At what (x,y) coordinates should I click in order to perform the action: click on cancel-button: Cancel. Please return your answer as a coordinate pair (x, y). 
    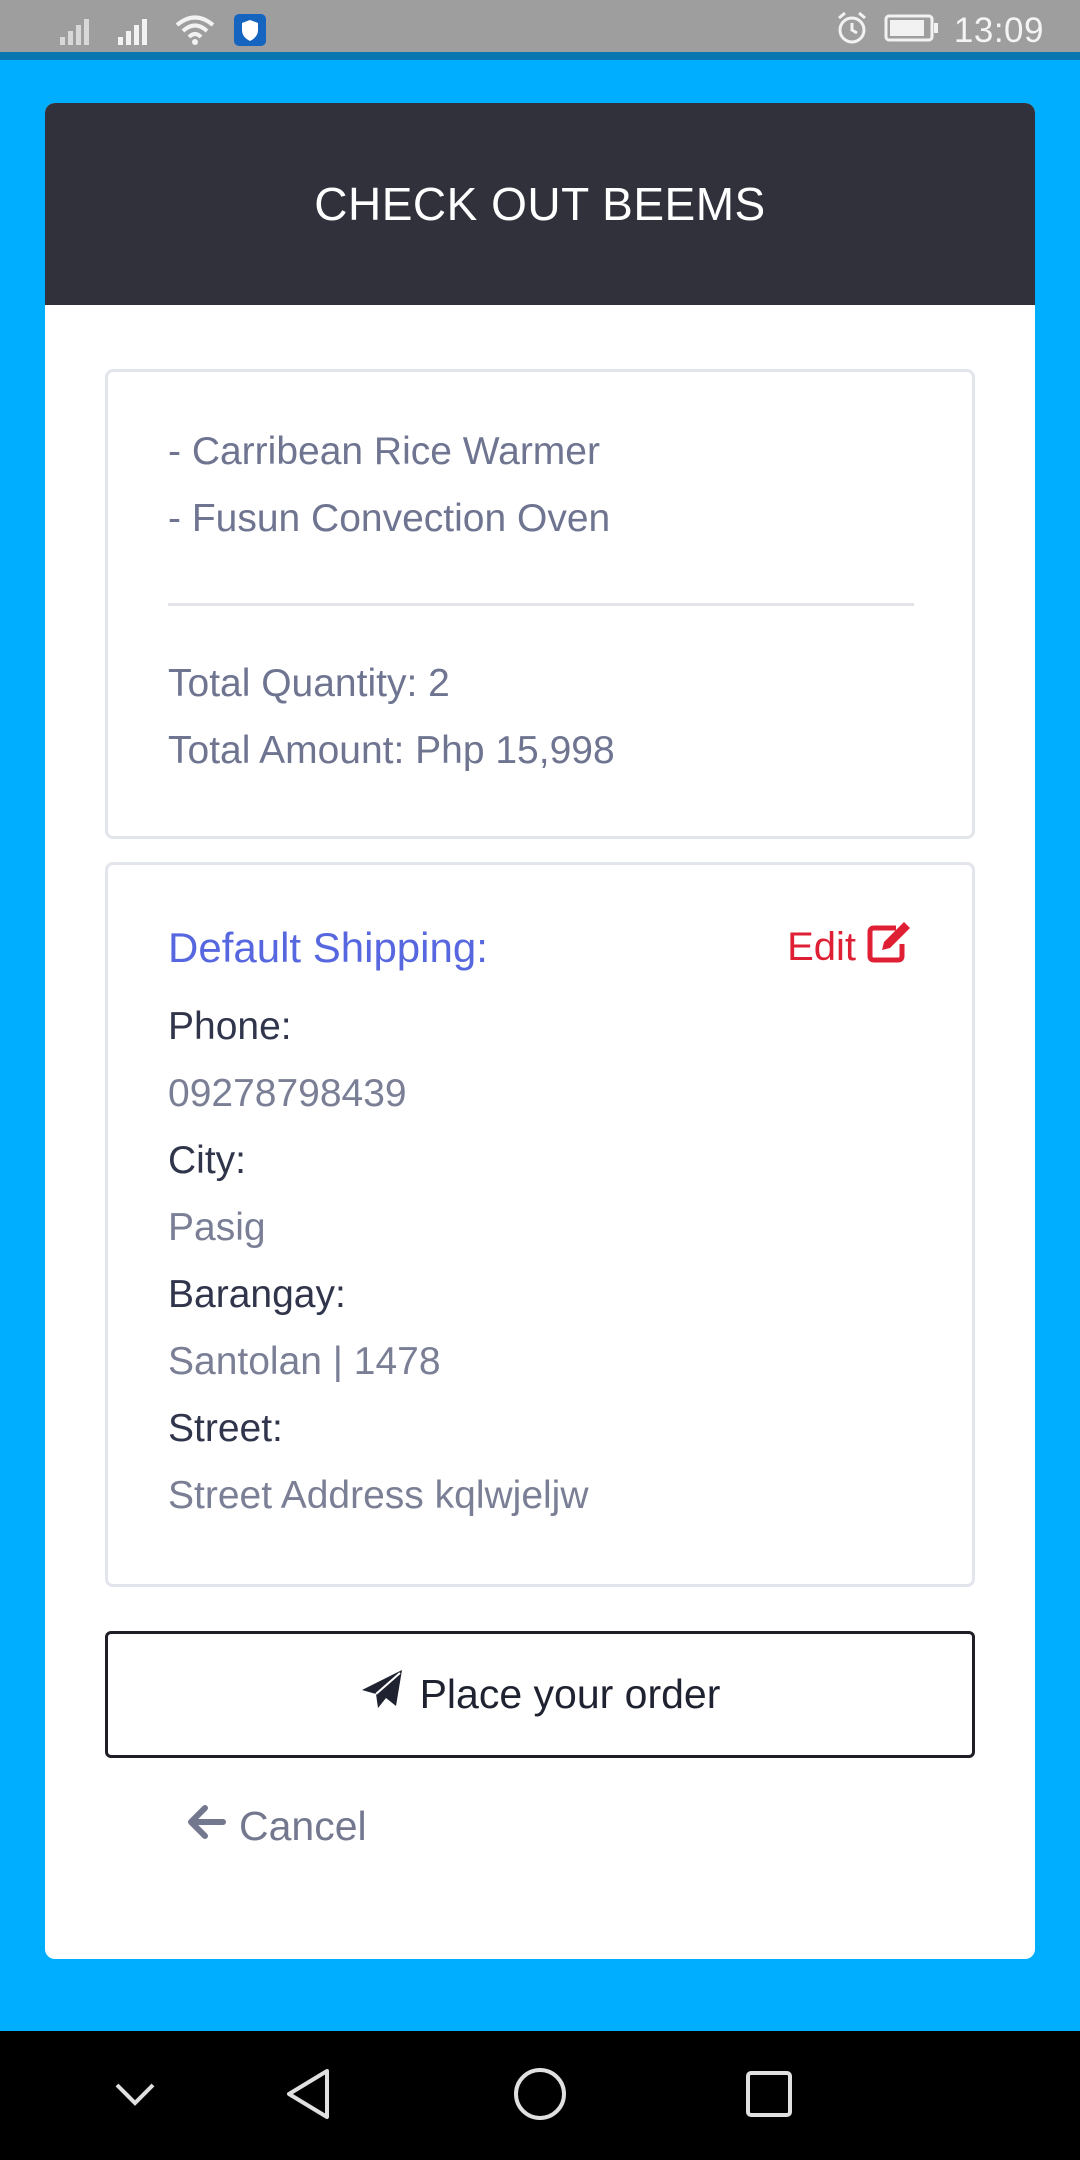
    Looking at the image, I should click on (277, 1826).